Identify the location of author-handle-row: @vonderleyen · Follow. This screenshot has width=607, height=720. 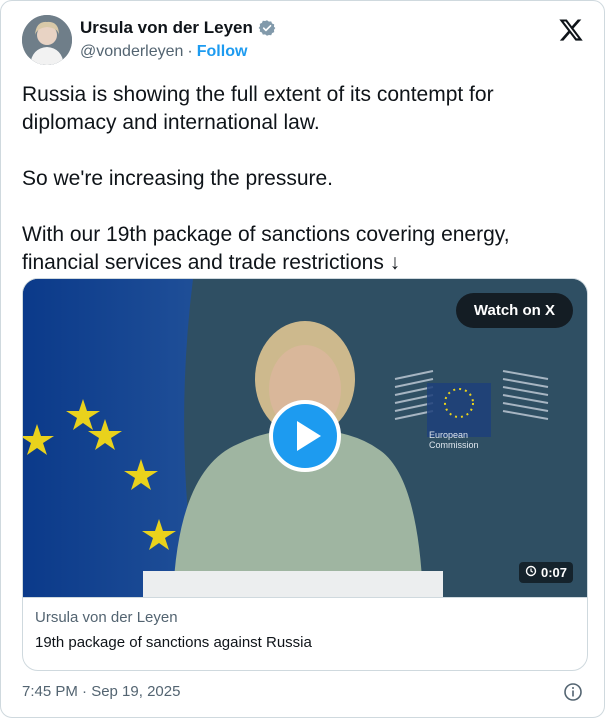
(163, 52).